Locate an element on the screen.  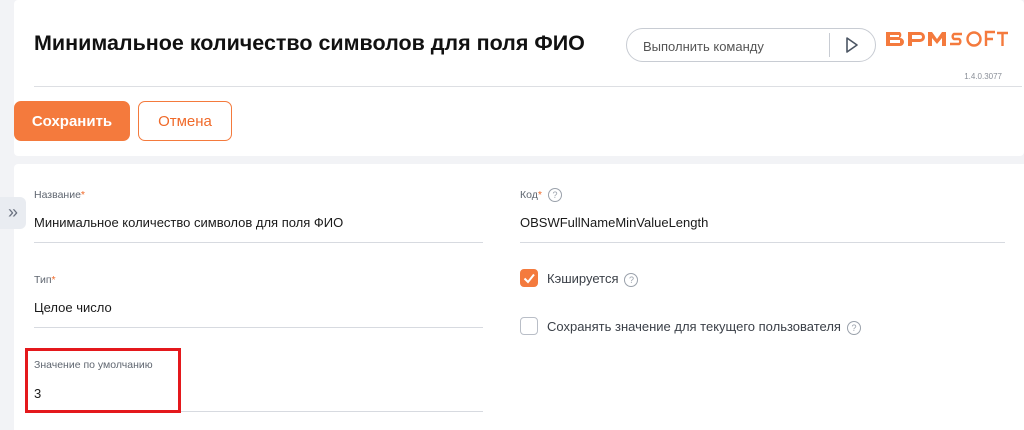
code-value: OBSWFullNameMinValueLength is located at coordinates (614, 222).